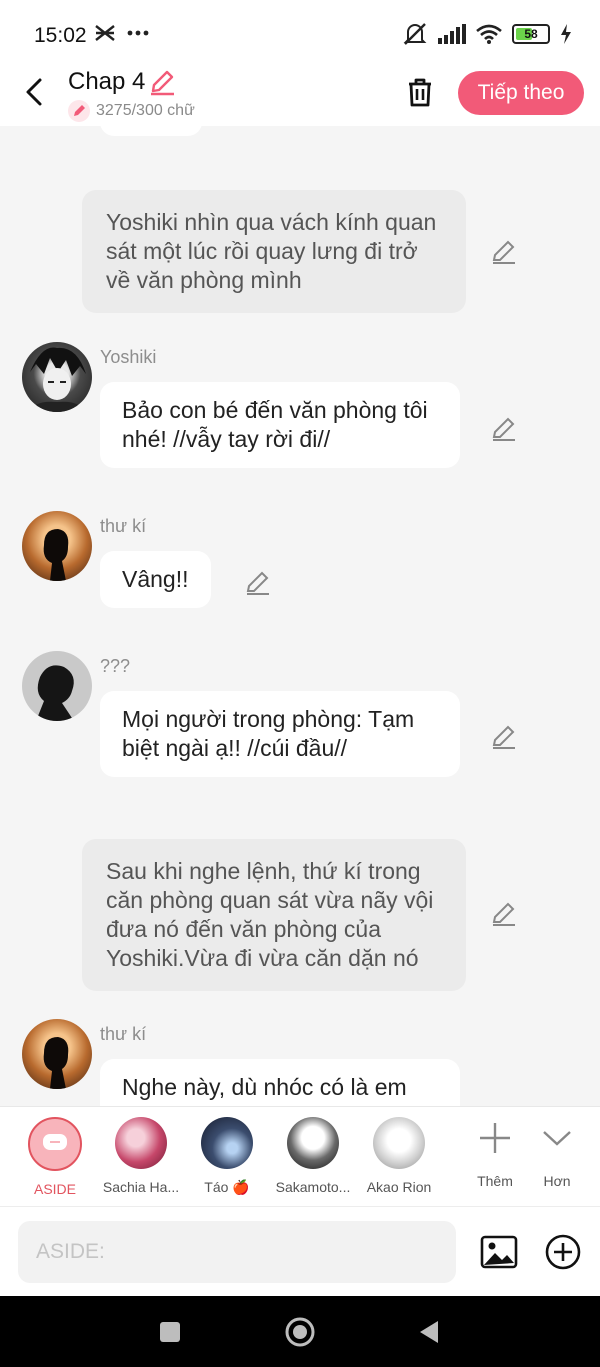 The width and height of the screenshot is (600, 1367). Describe the element at coordinates (399, 1187) in the screenshot. I see `character-name: Akao Rion` at that location.